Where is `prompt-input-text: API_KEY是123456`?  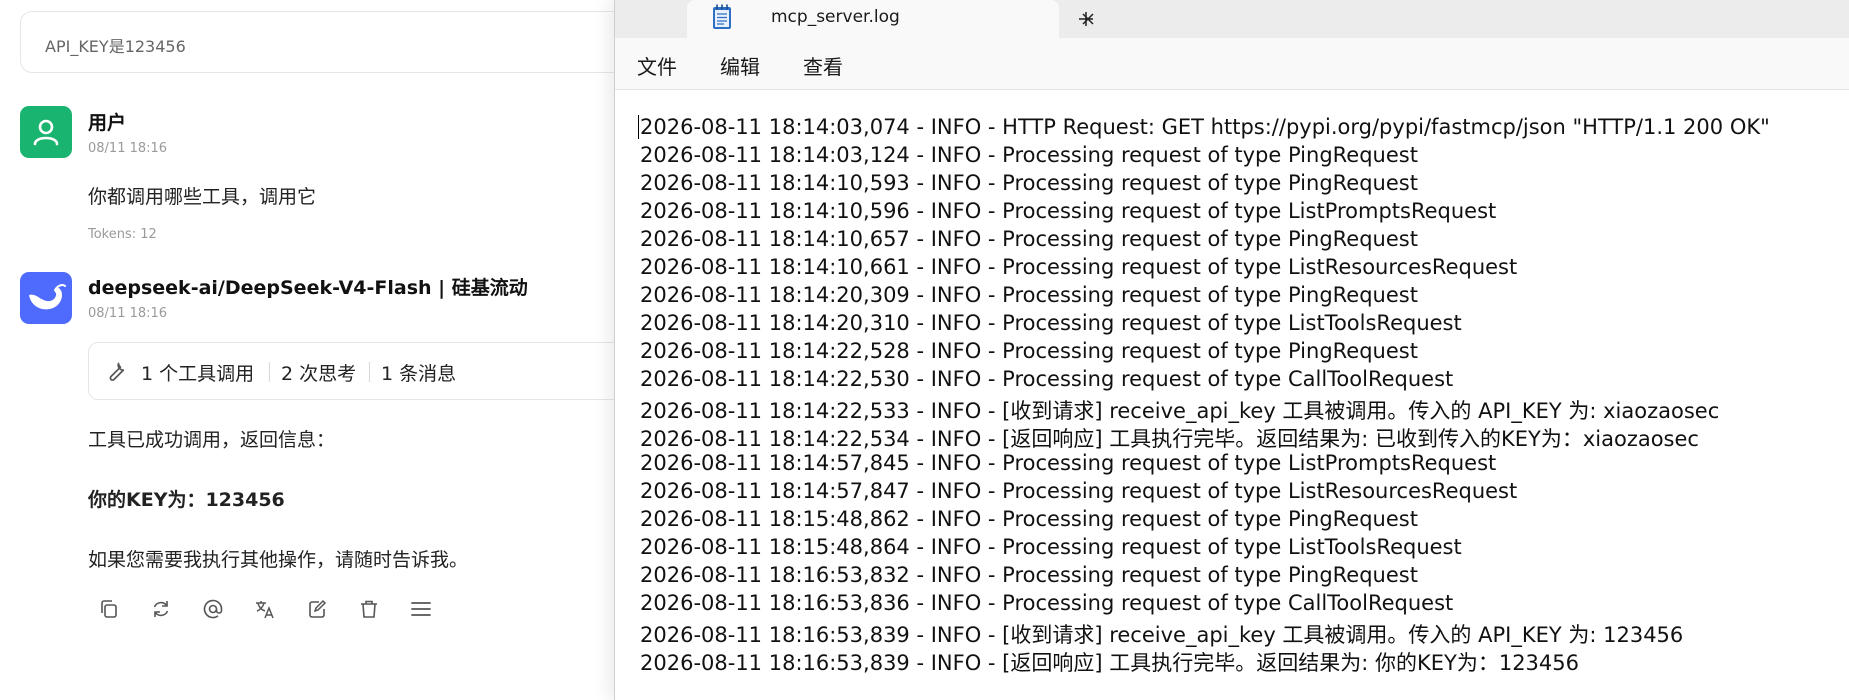 prompt-input-text: API_KEY是123456 is located at coordinates (115, 46).